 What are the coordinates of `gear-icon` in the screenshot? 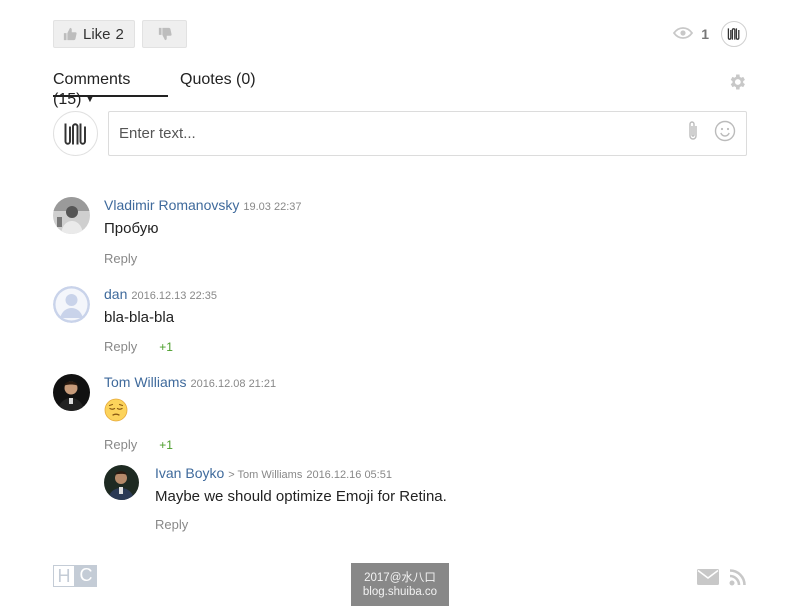 It's located at (737, 84).